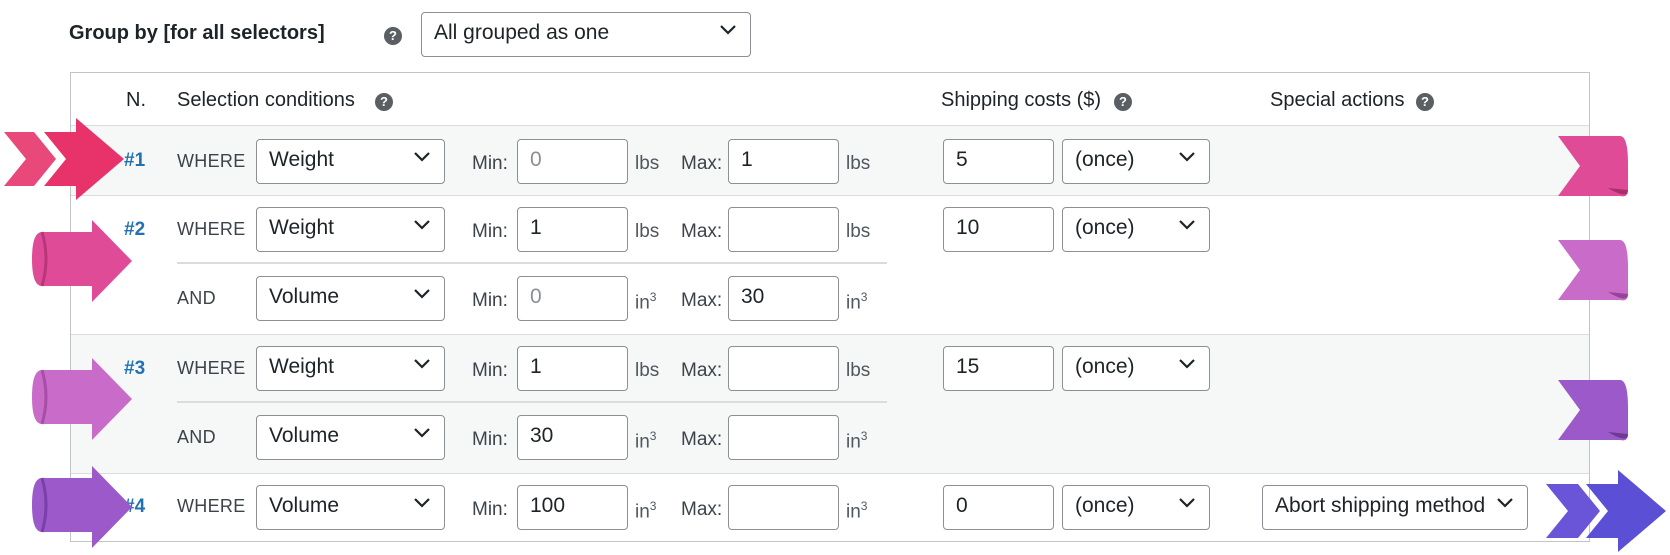  What do you see at coordinates (998, 161) in the screenshot?
I see `cost-input: 5` at bounding box center [998, 161].